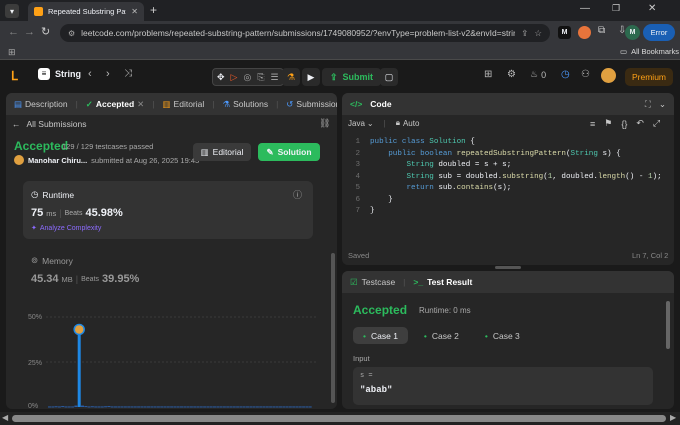  Describe the element at coordinates (659, 32) in the screenshot. I see `error-badge: Error` at that location.